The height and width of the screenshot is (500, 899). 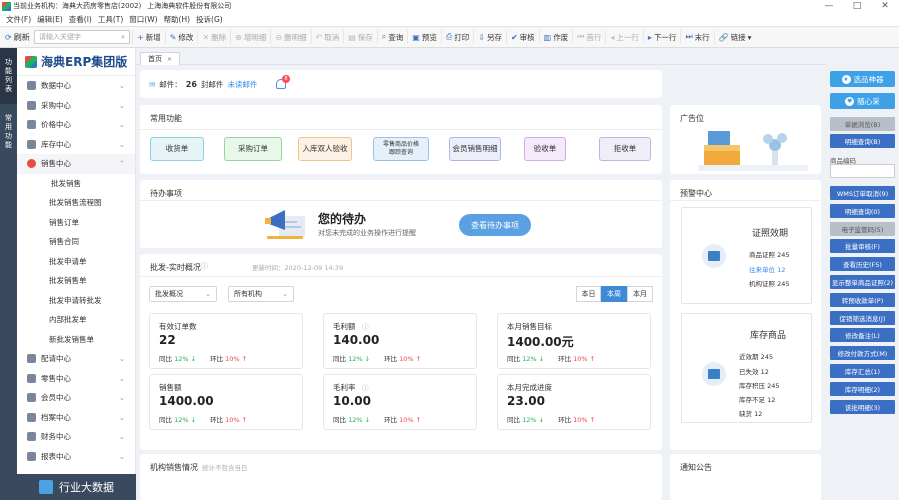 I want to click on industry-big-data-button: 行业大数据, so click(x=76, y=487).